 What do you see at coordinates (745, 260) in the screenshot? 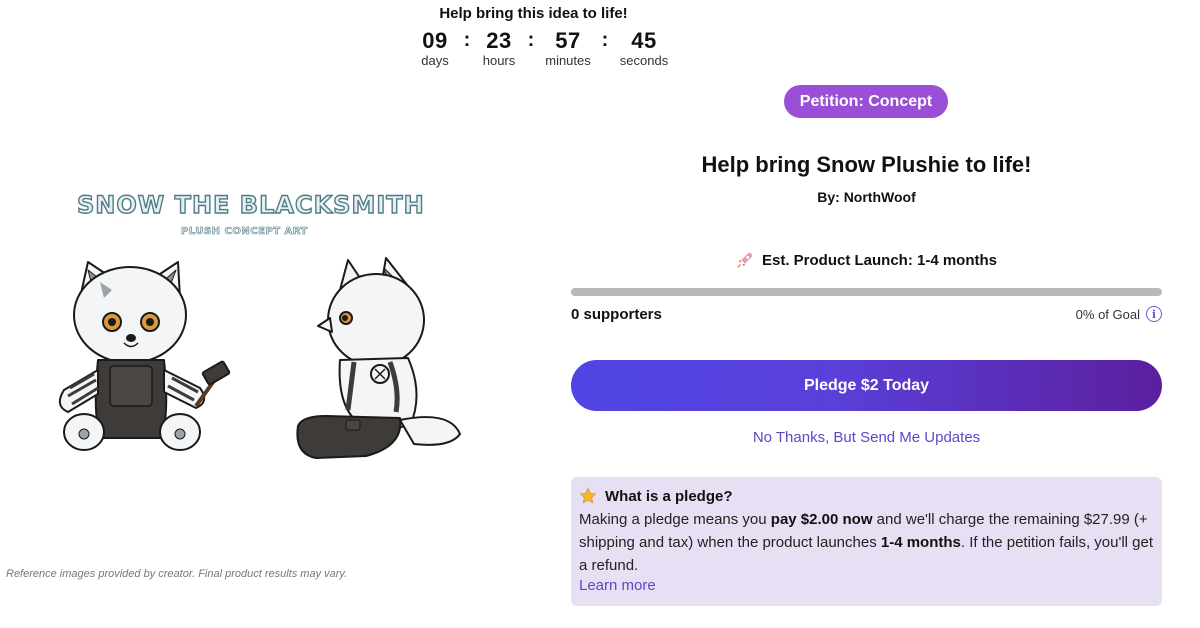
I see `rocket-icon` at bounding box center [745, 260].